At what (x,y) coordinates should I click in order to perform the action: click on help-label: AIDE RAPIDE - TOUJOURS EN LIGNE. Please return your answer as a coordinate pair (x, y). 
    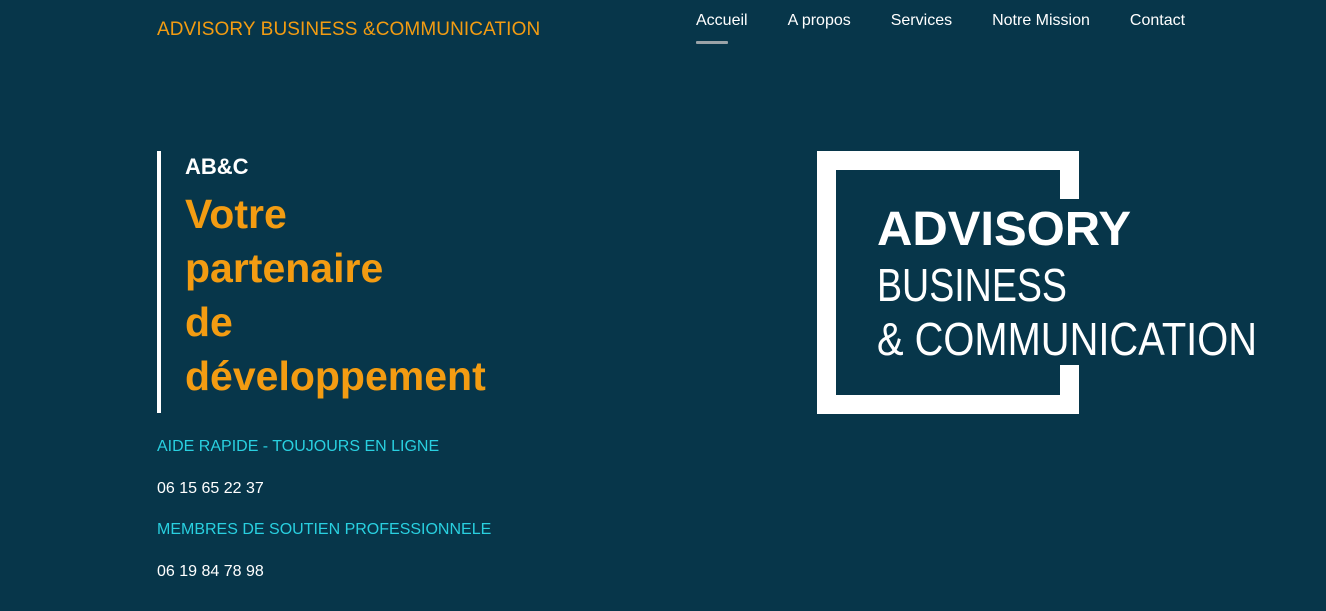
    Looking at the image, I should click on (298, 446).